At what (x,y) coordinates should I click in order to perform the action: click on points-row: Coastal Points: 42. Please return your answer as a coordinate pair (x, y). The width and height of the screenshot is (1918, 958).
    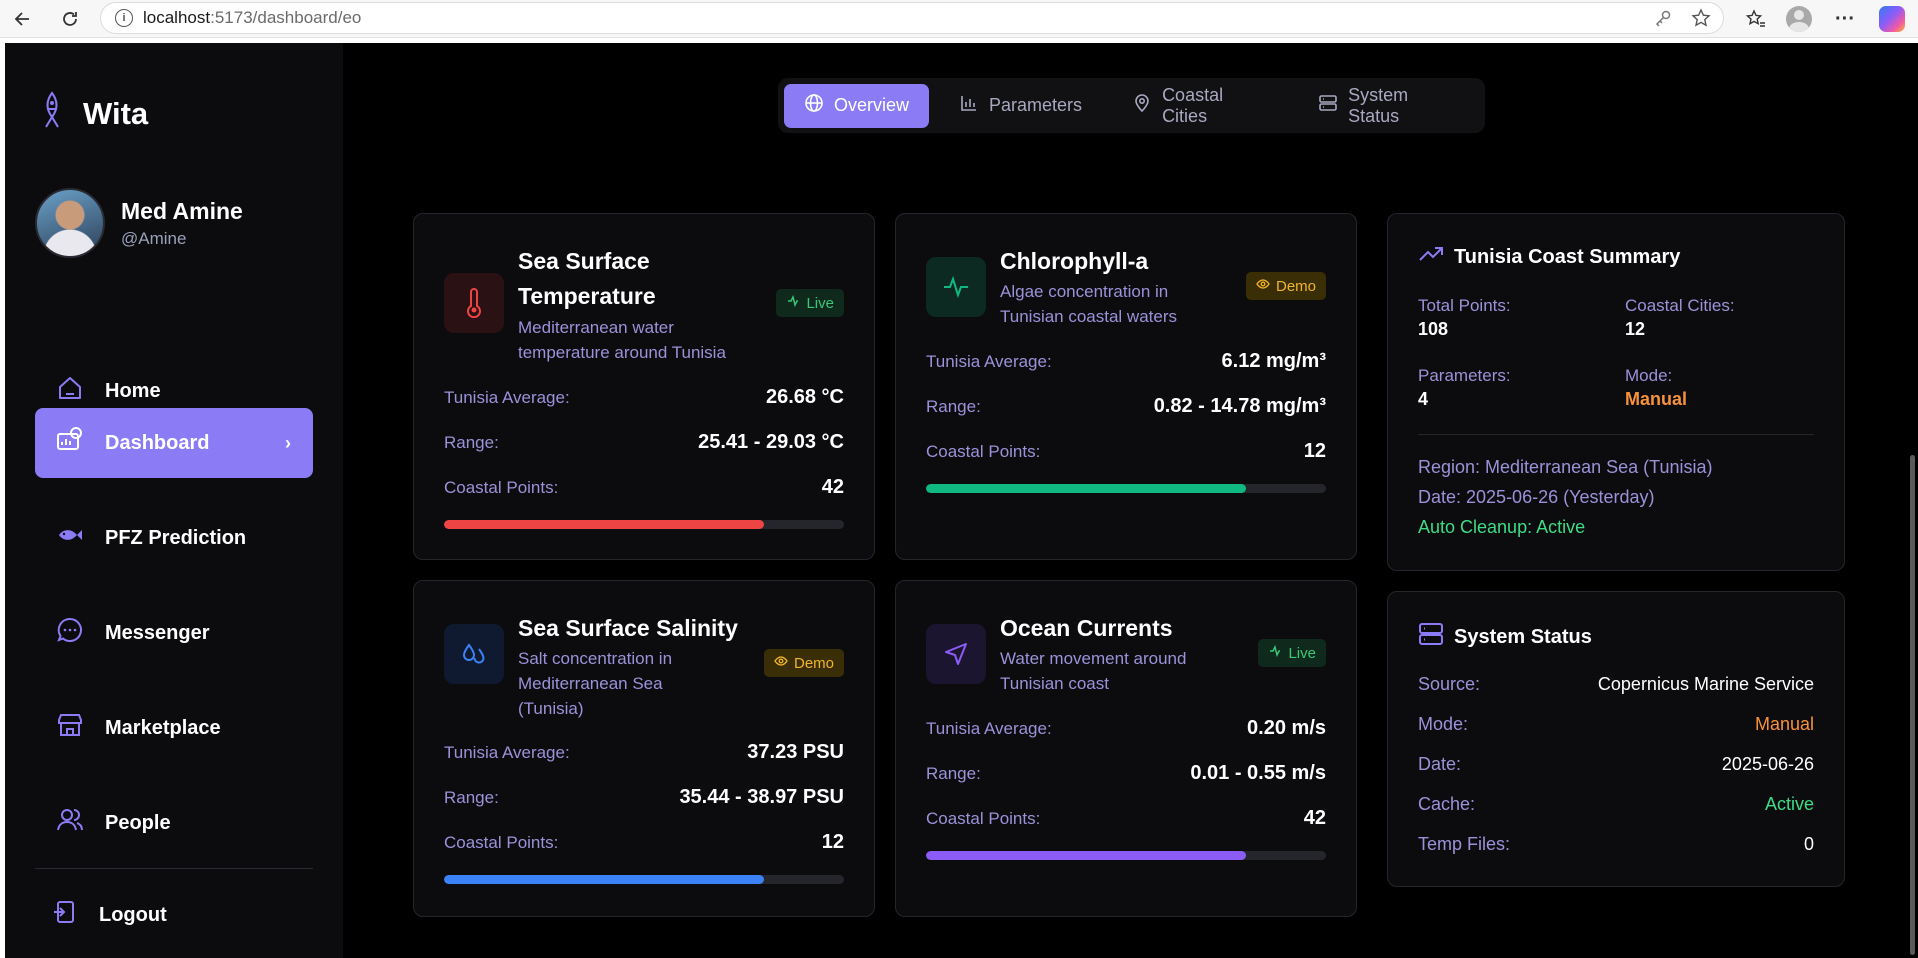
    Looking at the image, I should click on (644, 487).